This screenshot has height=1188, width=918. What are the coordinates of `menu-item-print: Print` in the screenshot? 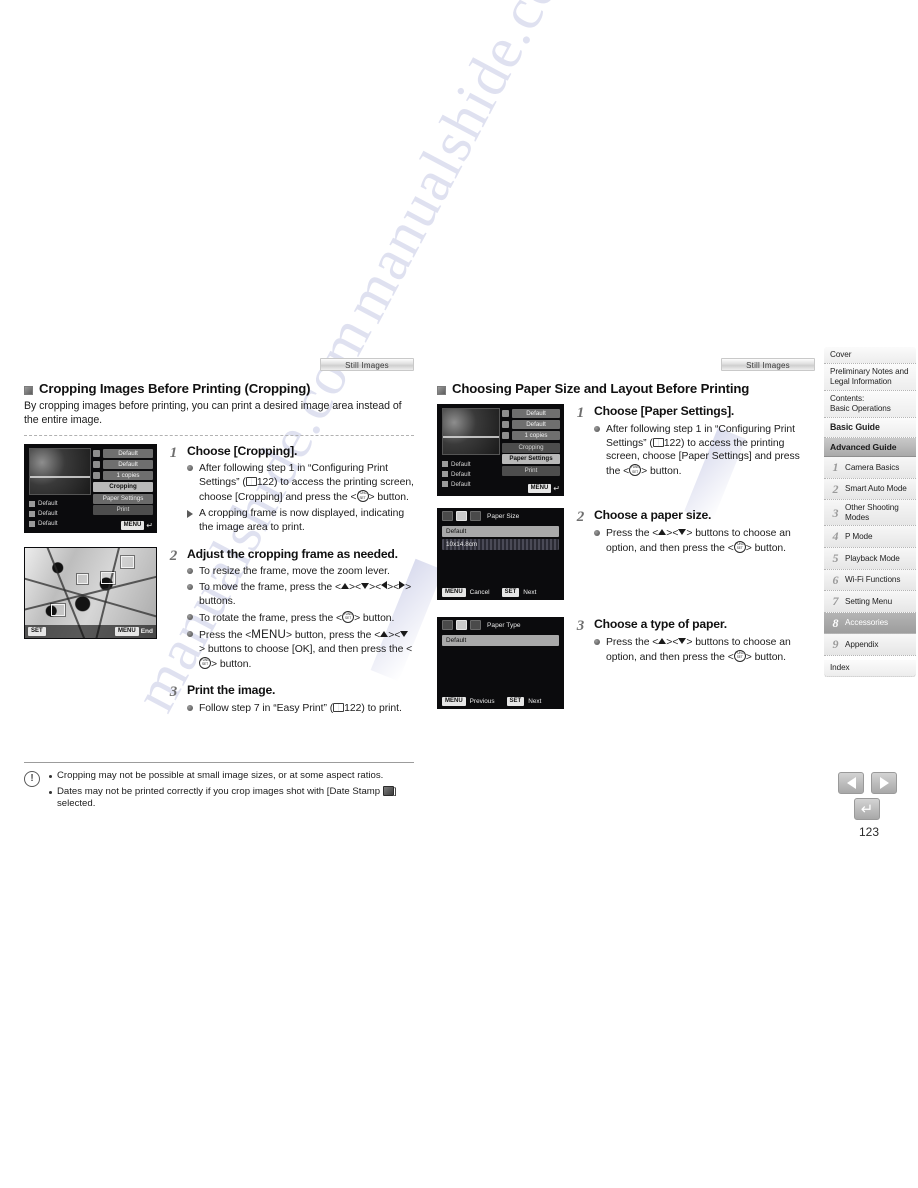 It's located at (531, 470).